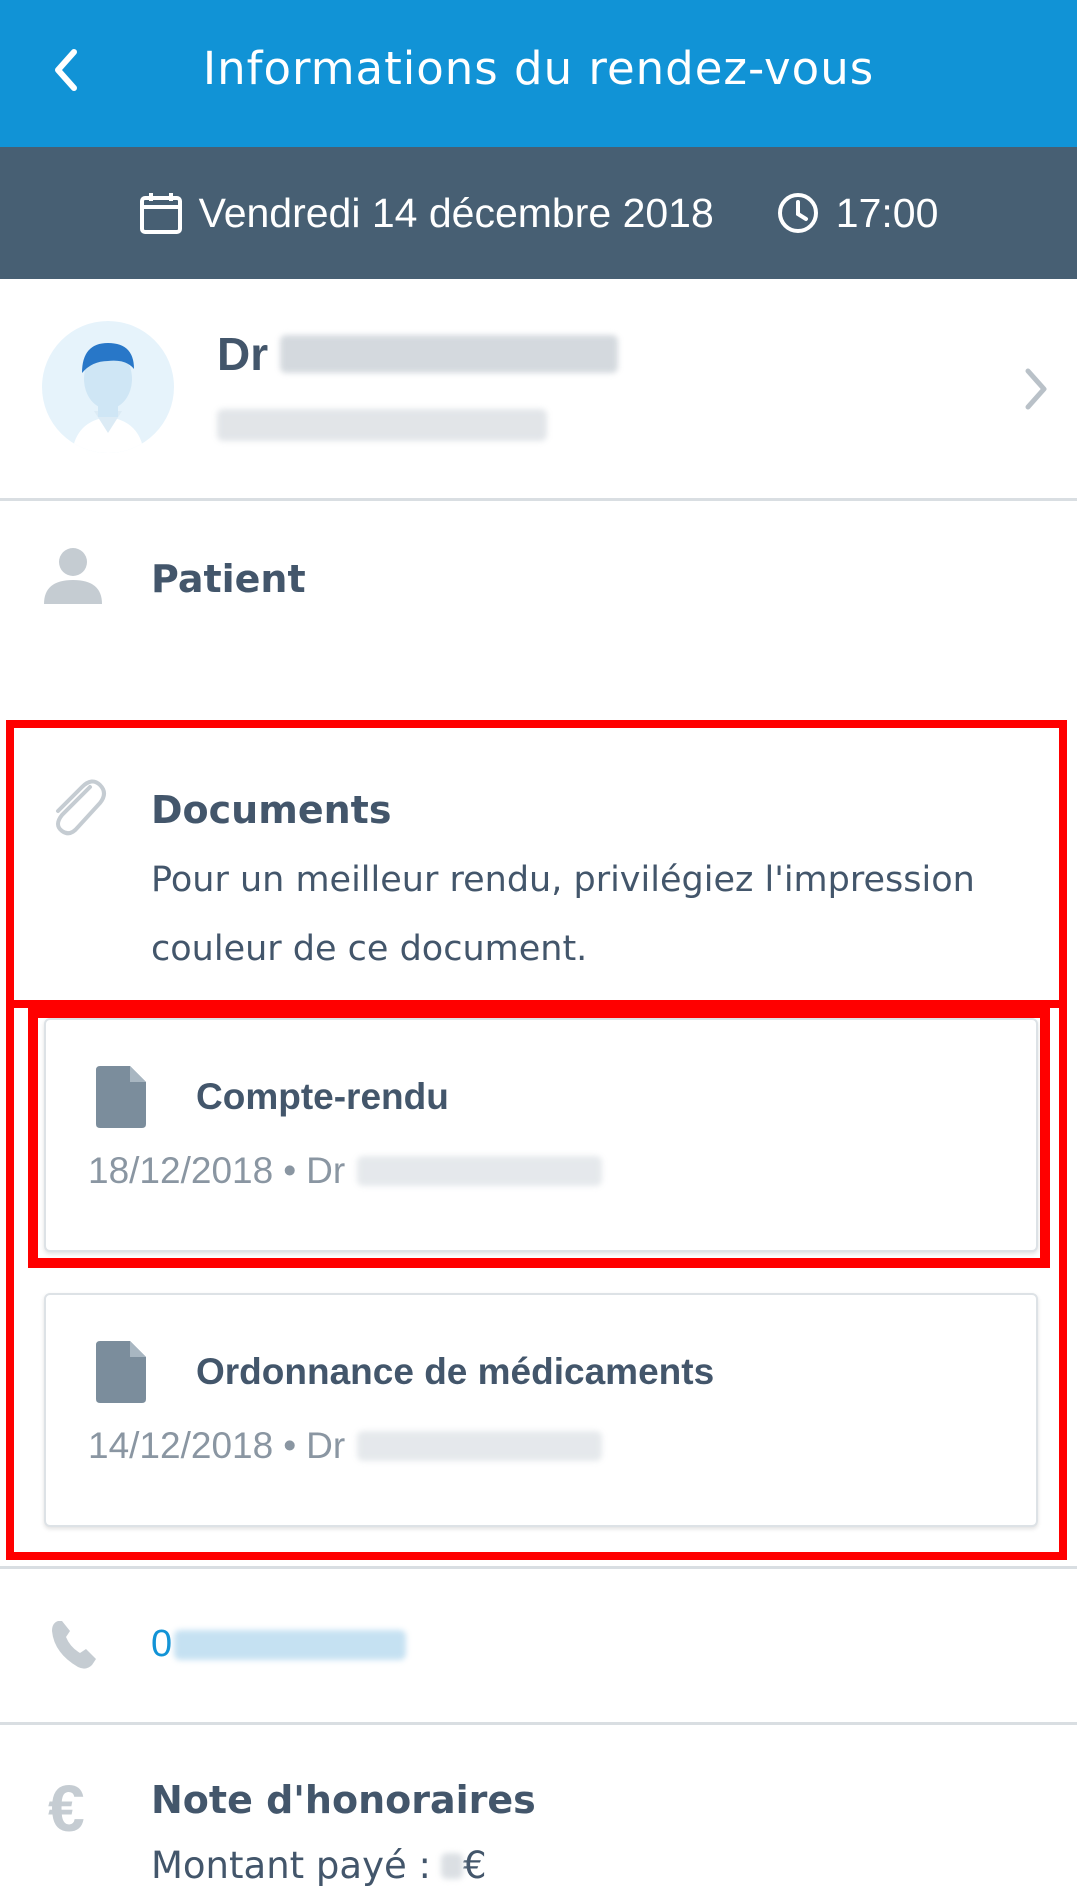  What do you see at coordinates (538, 68) in the screenshot?
I see `page-title: Informations du rendez-vous` at bounding box center [538, 68].